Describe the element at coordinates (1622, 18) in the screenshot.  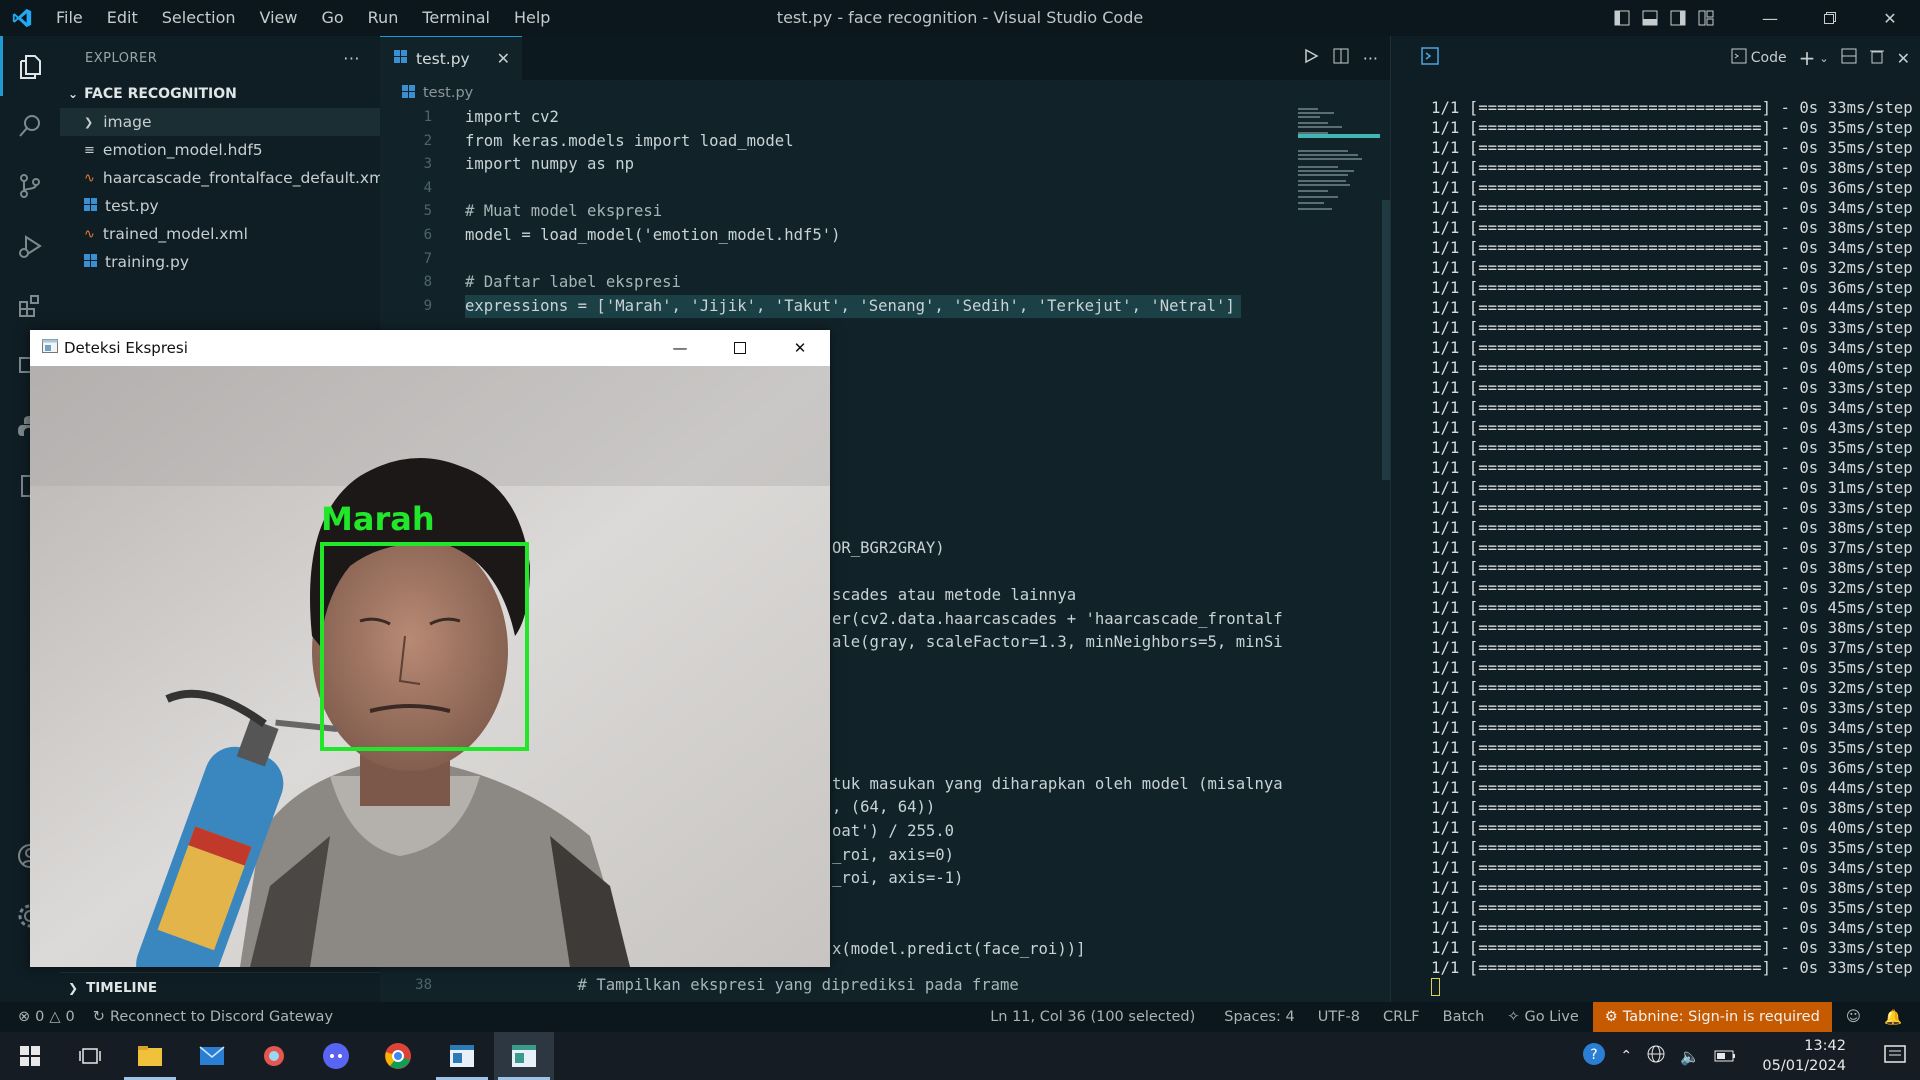
I see `toggle-primary-sidebar-icon` at that location.